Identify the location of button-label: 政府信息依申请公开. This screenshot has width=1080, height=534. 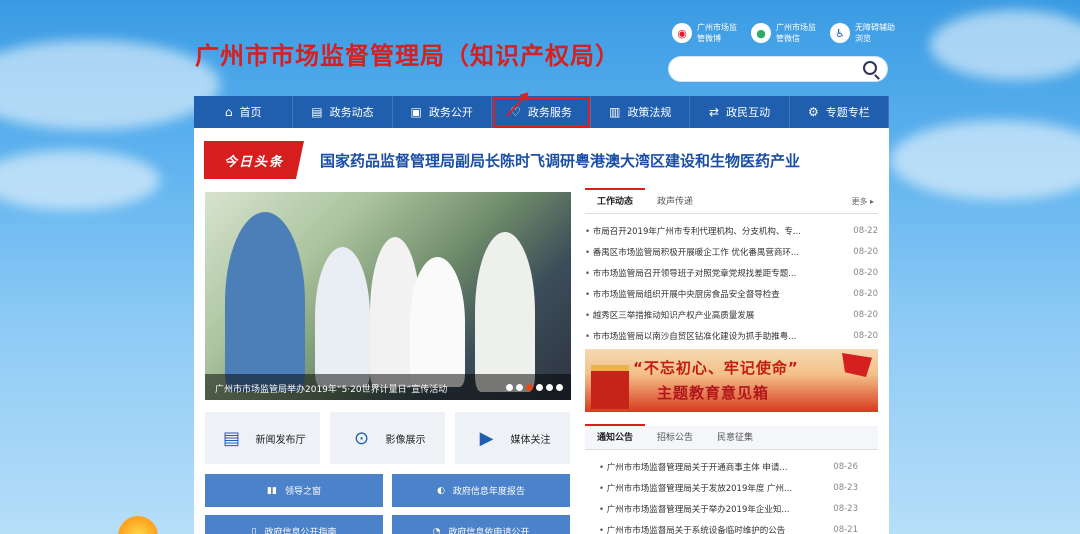
(489, 531).